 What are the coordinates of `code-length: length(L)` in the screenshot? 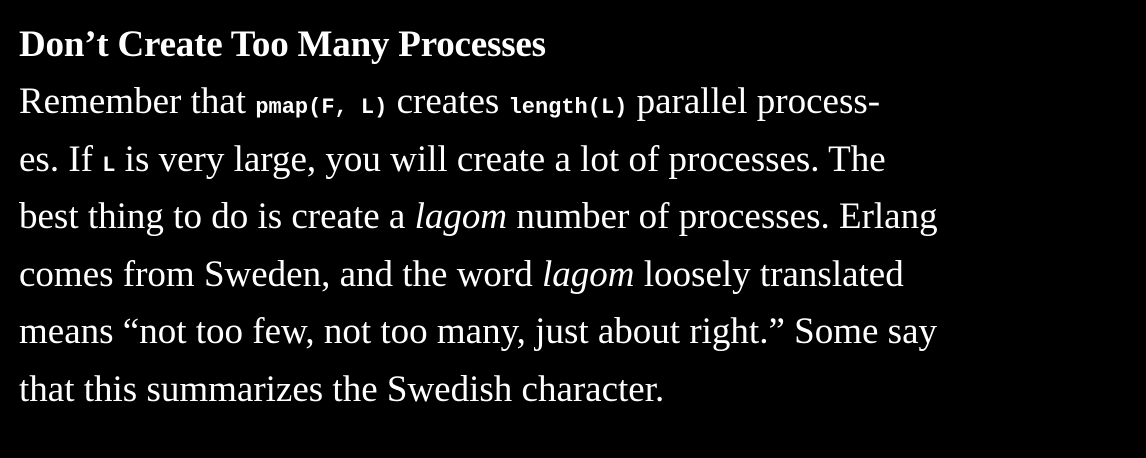 It's located at (568, 107).